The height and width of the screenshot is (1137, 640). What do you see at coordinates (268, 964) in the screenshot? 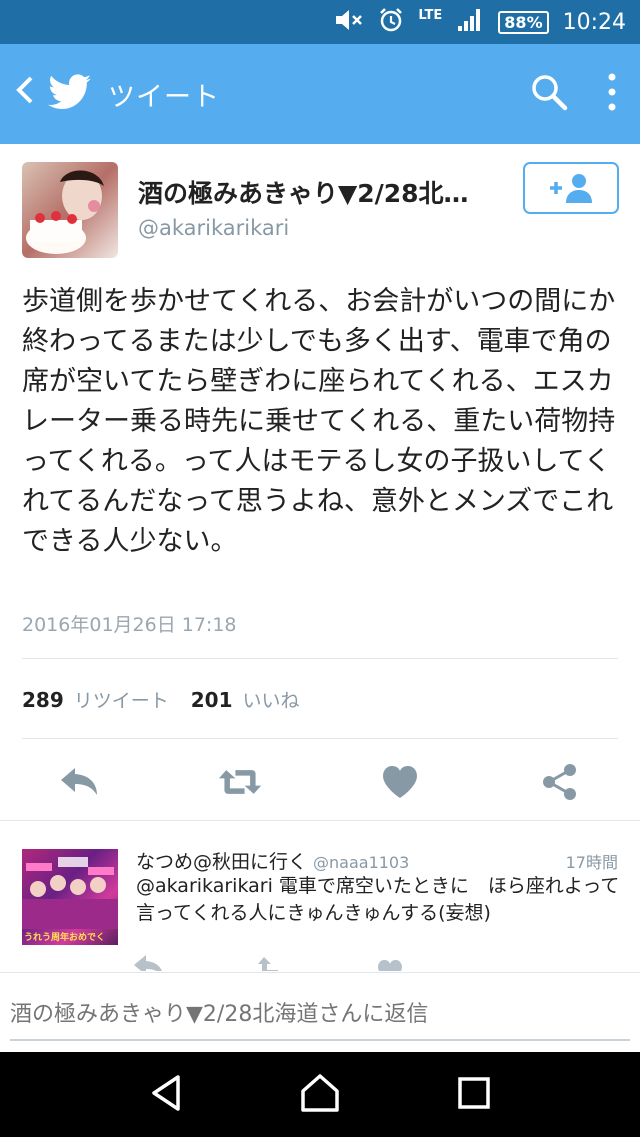
I see `reply-retweet-icon` at bounding box center [268, 964].